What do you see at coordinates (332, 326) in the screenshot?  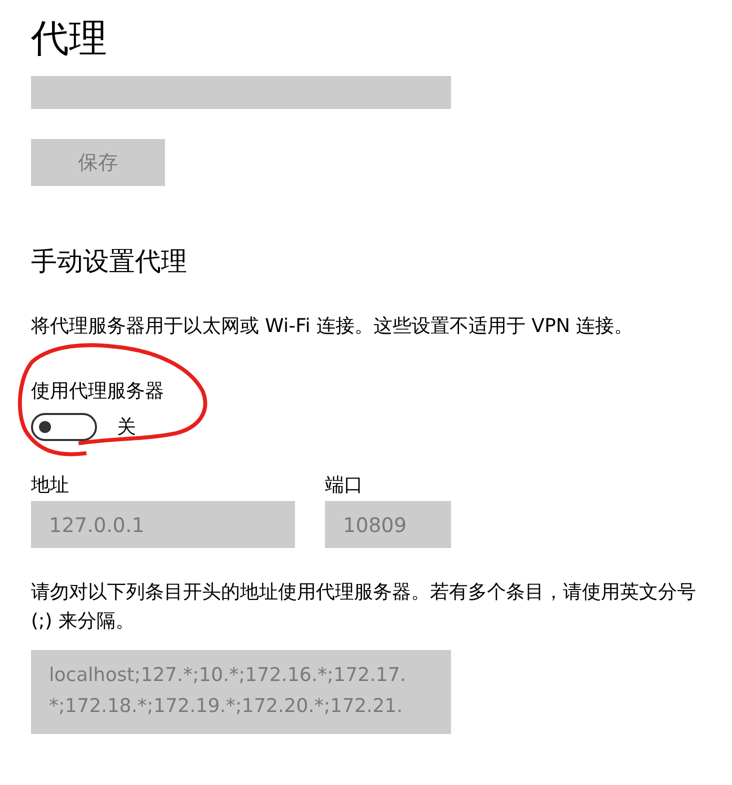 I see `description-text: 将代理服务器用于以太网或 Wi-Fi 连接。这些设置不适用于 VPN 连接。` at bounding box center [332, 326].